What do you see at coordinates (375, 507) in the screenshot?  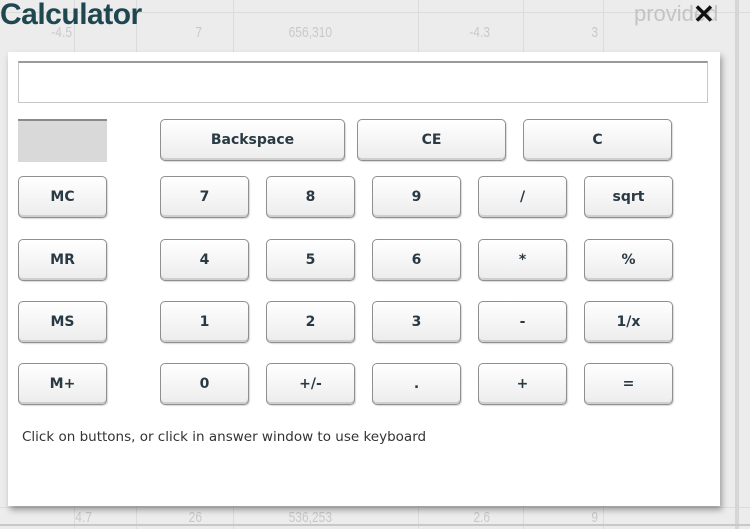 I see `table-divider` at bounding box center [375, 507].